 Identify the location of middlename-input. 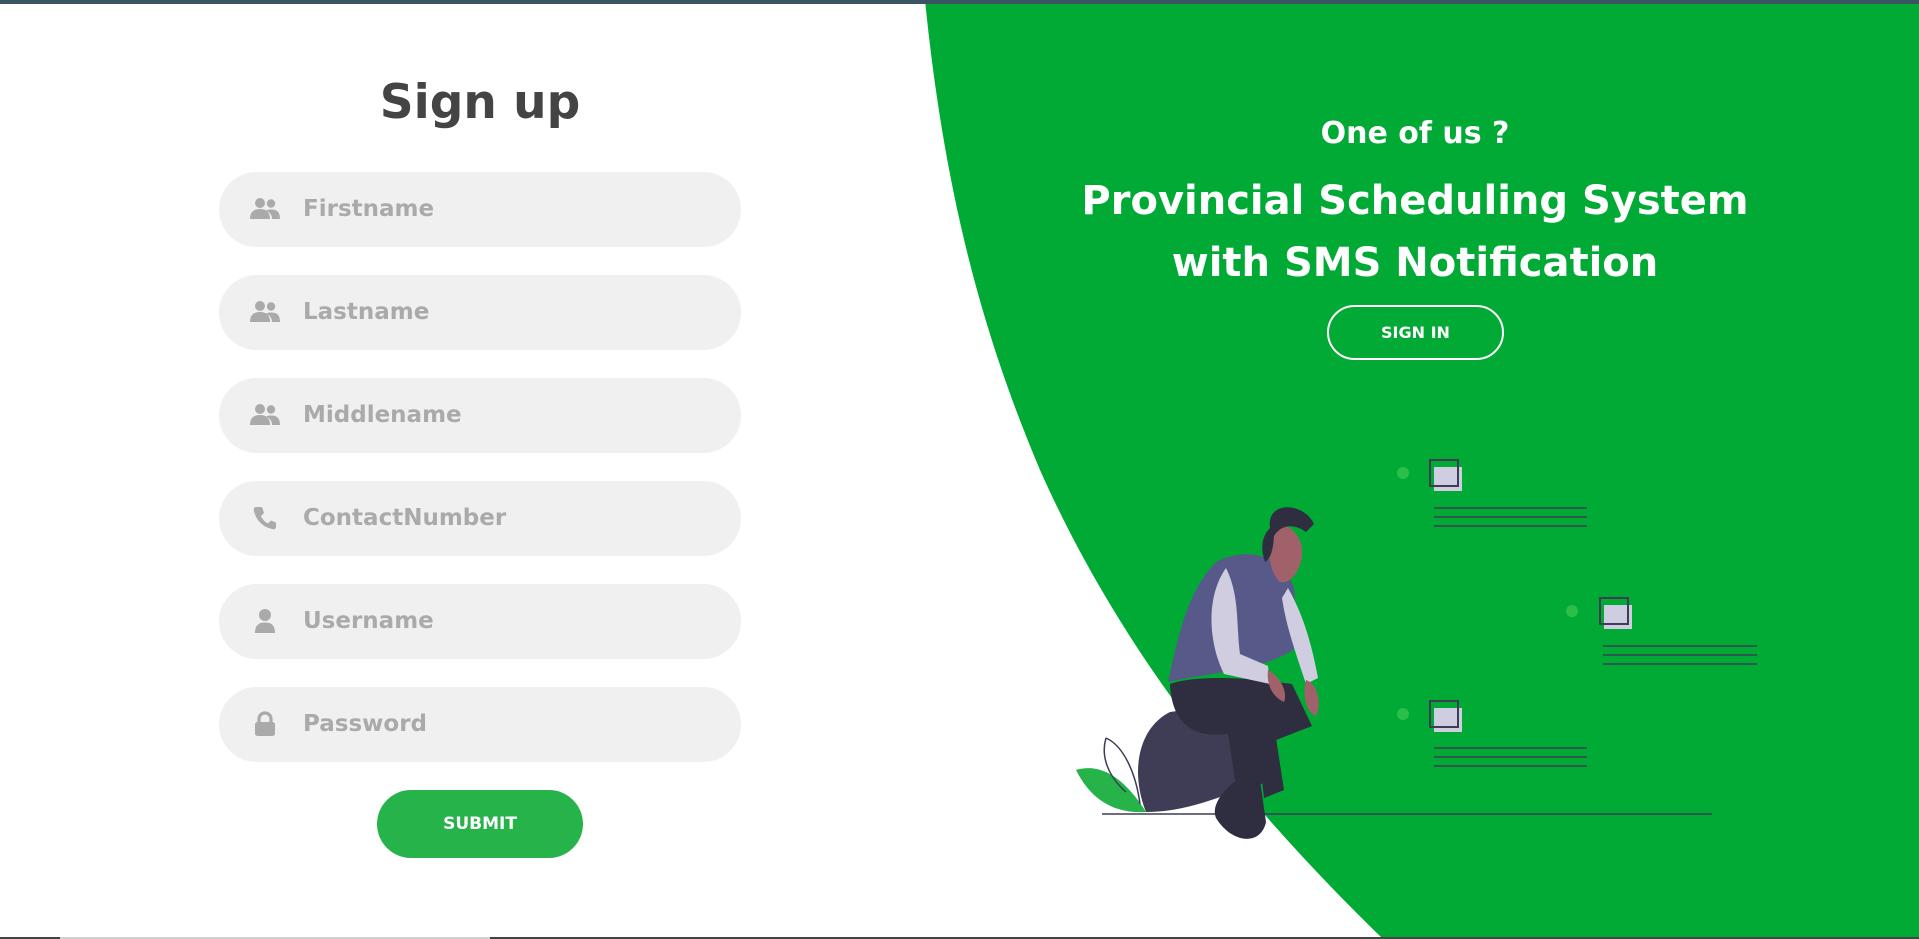
(508, 415).